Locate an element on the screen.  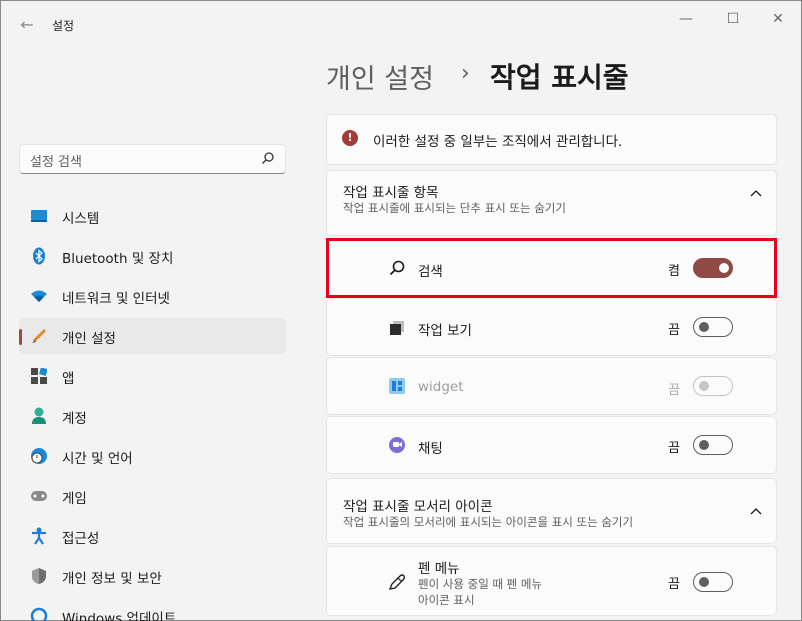
task-view-icon is located at coordinates (397, 328).